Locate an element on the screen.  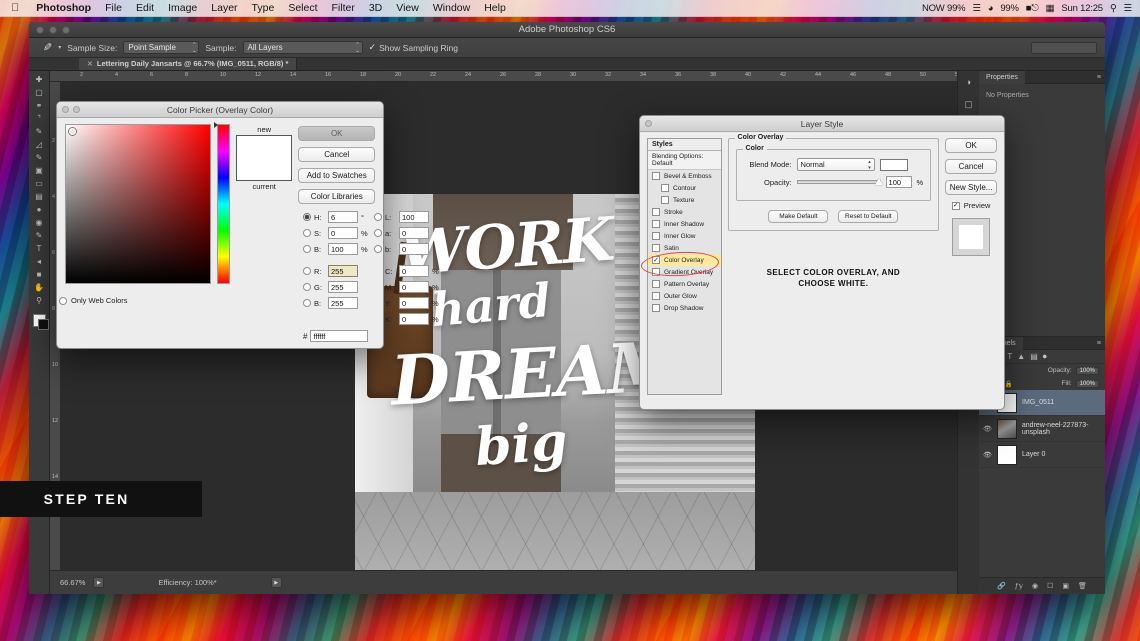
wifi-icon: ◕ is located at coordinates (991, 8).